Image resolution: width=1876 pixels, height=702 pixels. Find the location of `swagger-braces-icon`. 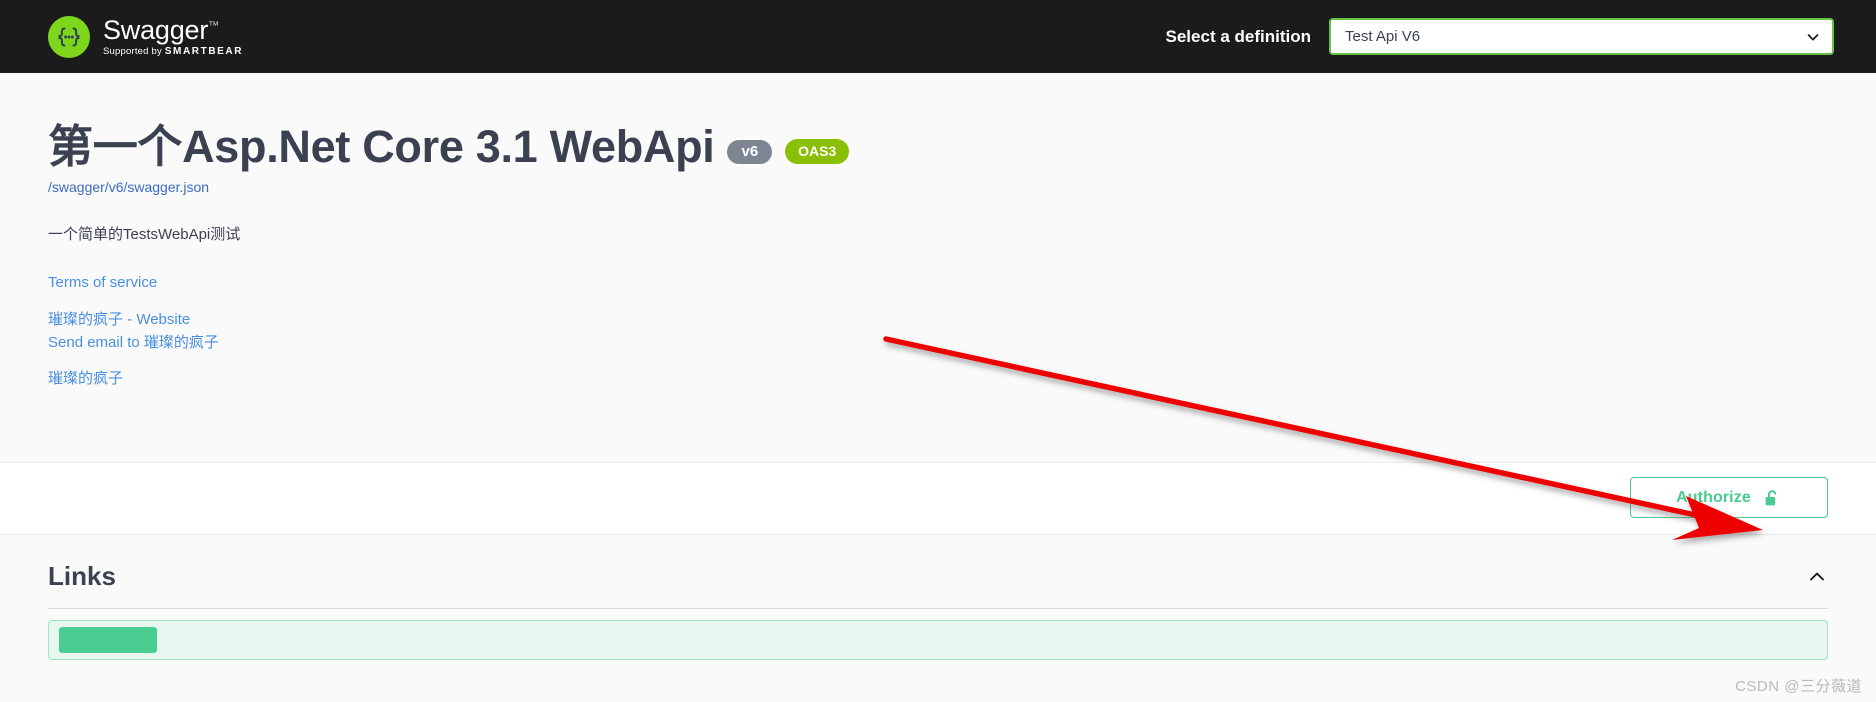

swagger-braces-icon is located at coordinates (69, 36).